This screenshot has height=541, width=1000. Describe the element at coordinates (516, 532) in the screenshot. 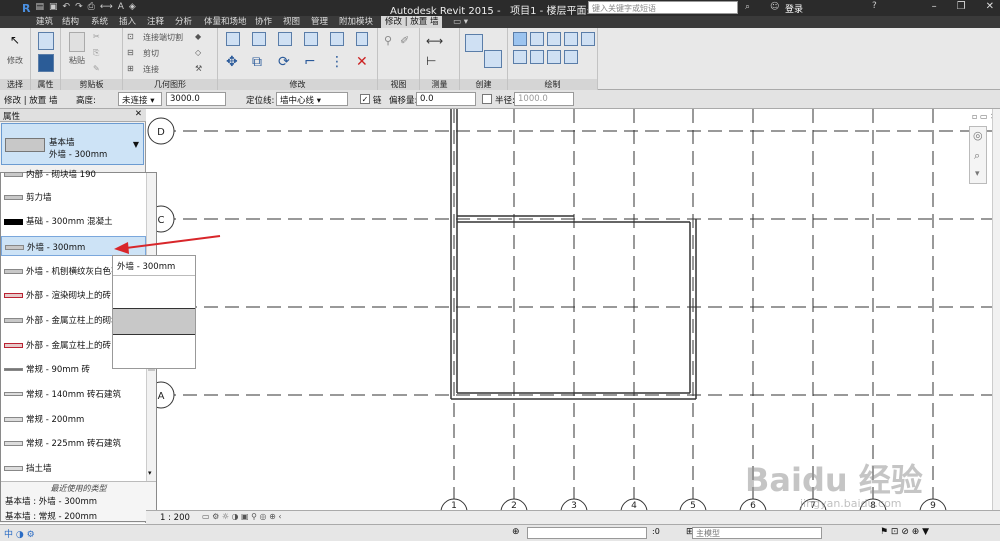

I see `worksets-icon: ⊕` at that location.